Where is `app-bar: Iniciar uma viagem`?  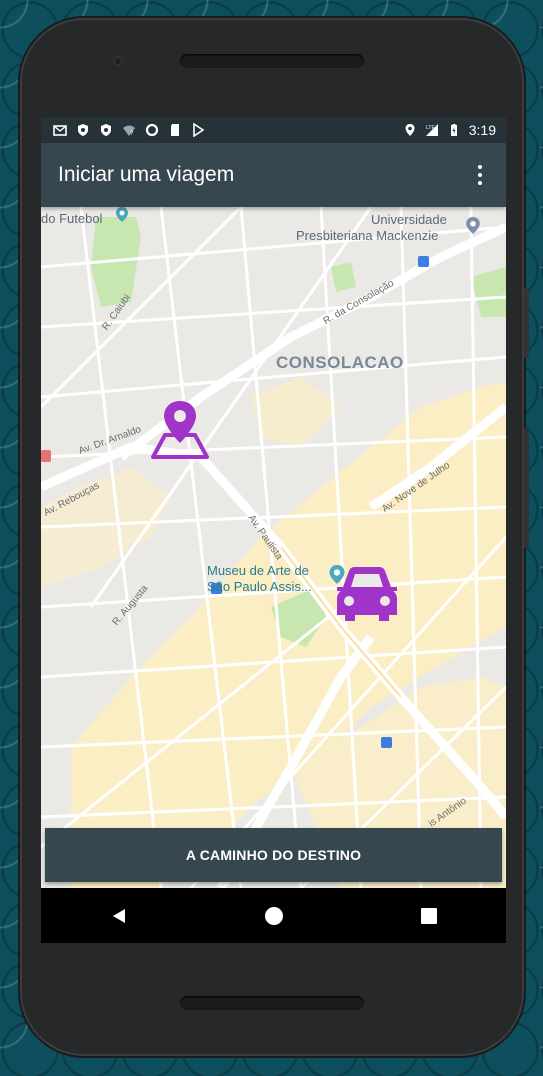
app-bar: Iniciar uma viagem is located at coordinates (273, 175).